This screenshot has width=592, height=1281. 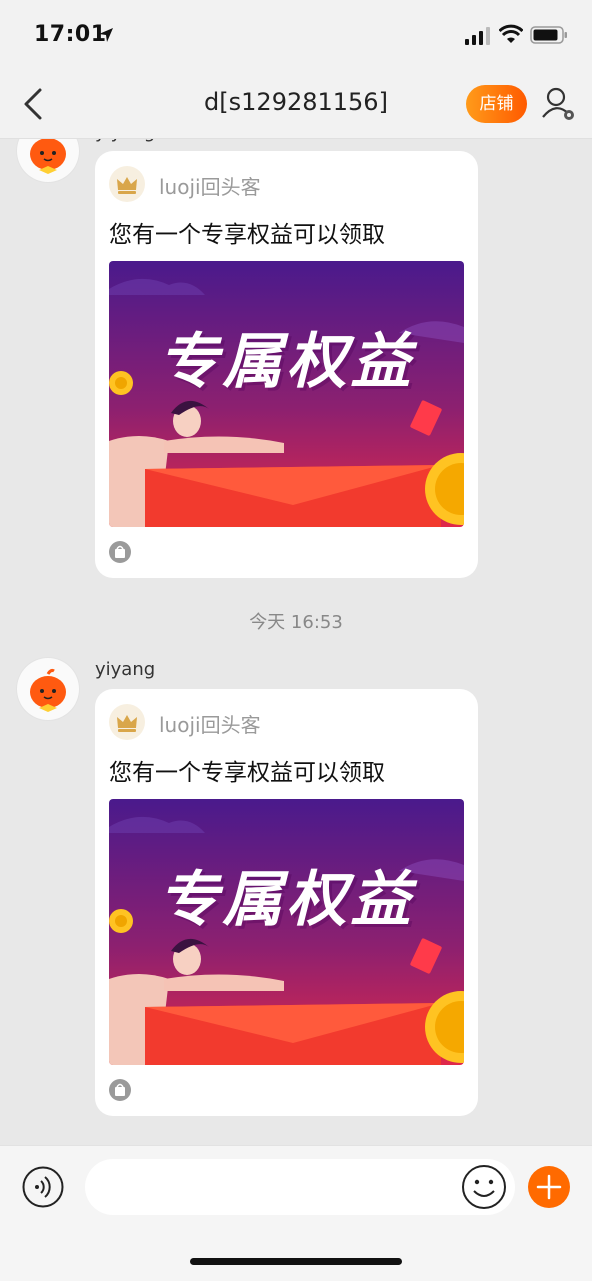 What do you see at coordinates (70, 34) in the screenshot?
I see `status-time: 17:01` at bounding box center [70, 34].